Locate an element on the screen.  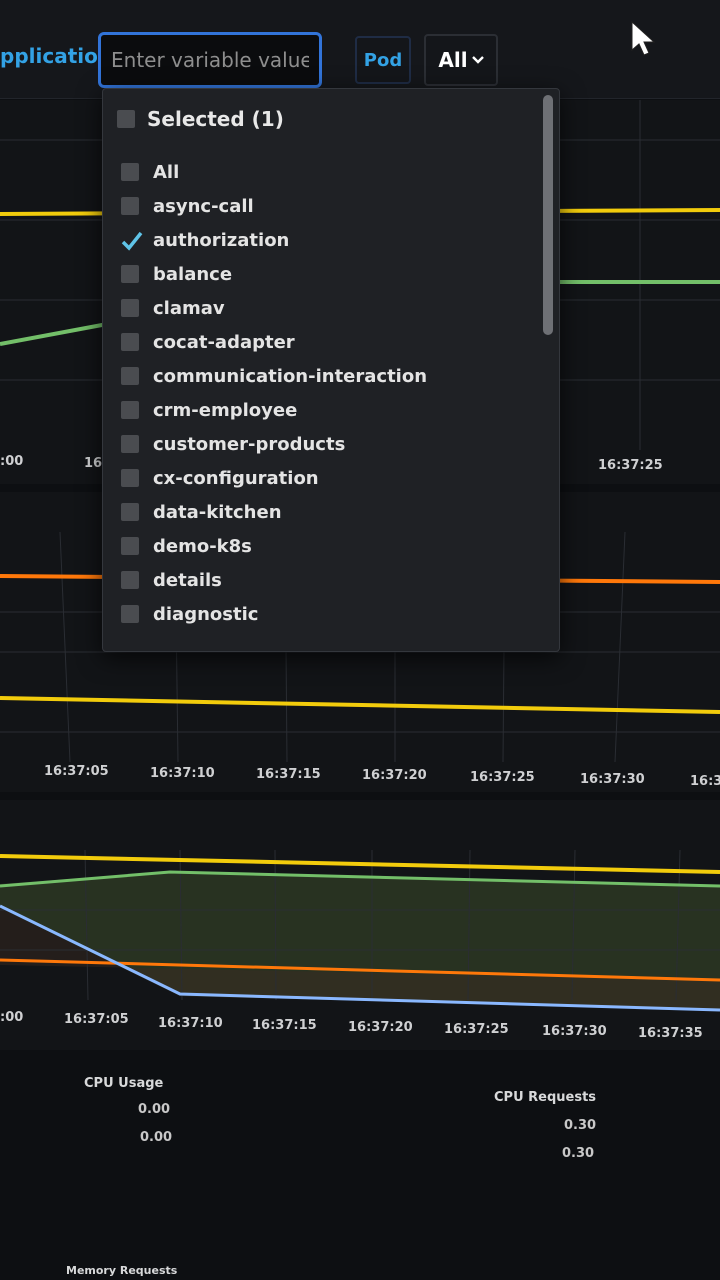
memory-requests-label: Memory Requests is located at coordinates (122, 1270).